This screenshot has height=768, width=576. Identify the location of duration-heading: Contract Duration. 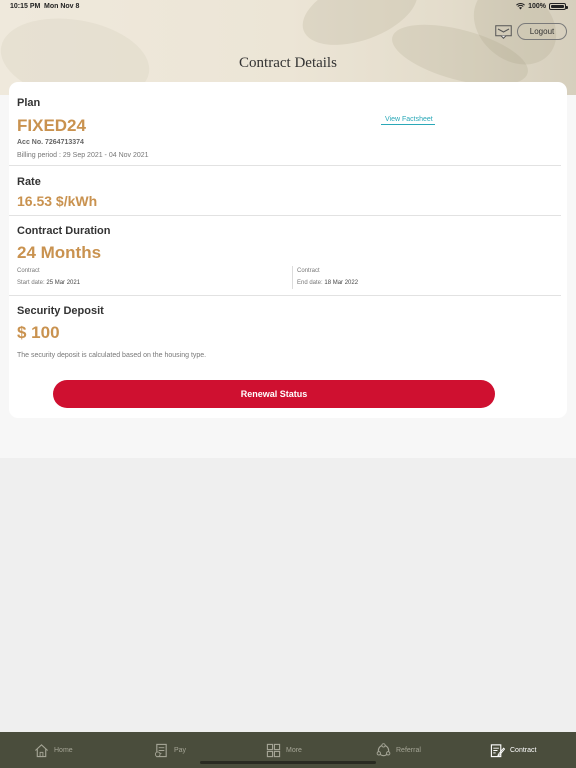
(64, 231).